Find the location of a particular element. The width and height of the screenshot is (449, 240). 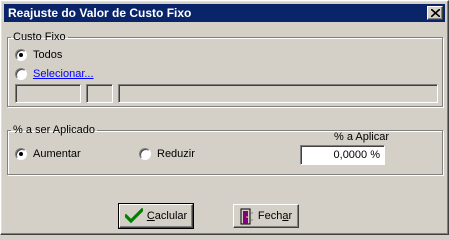

calcular-label: Caclular is located at coordinates (167, 216).